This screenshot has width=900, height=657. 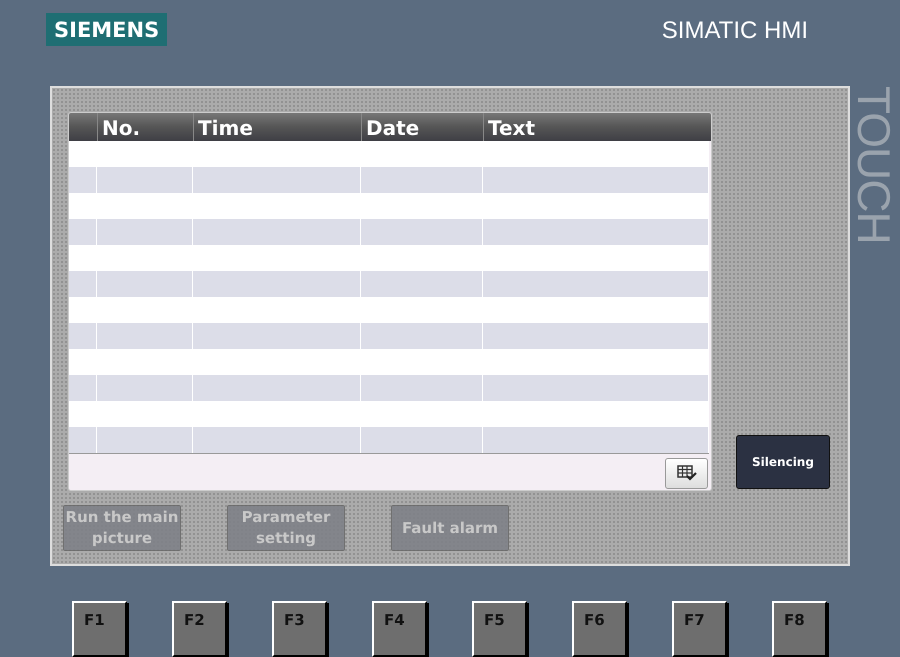 I want to click on function-key: F3, so click(x=299, y=629).